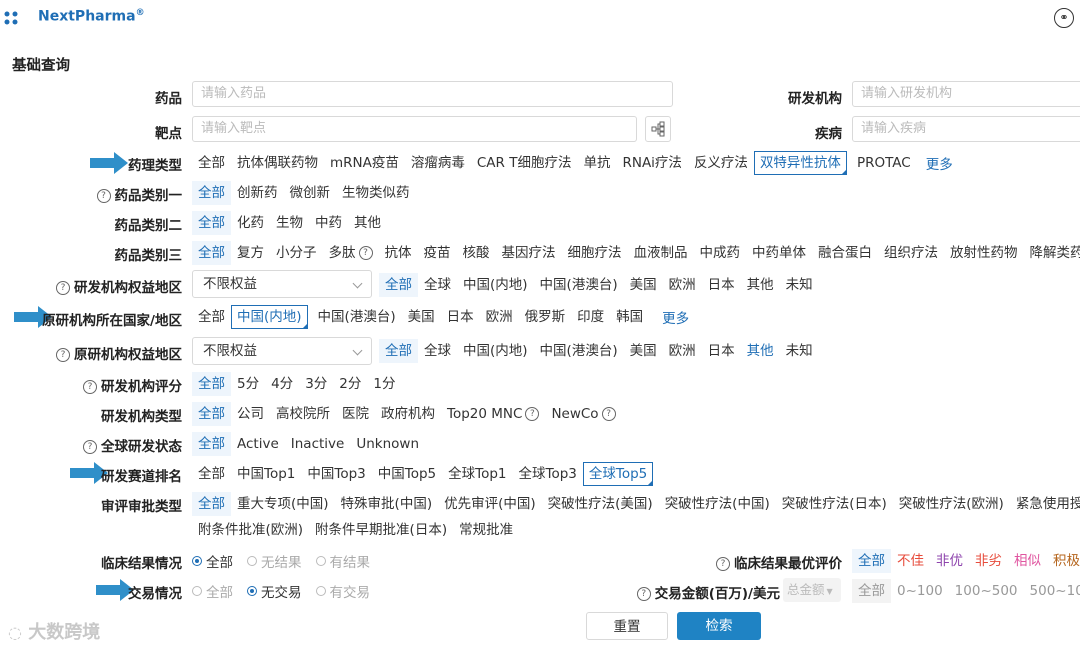 The width and height of the screenshot is (1080, 652). What do you see at coordinates (984, 253) in the screenshot?
I see `option: 放射性药物` at bounding box center [984, 253].